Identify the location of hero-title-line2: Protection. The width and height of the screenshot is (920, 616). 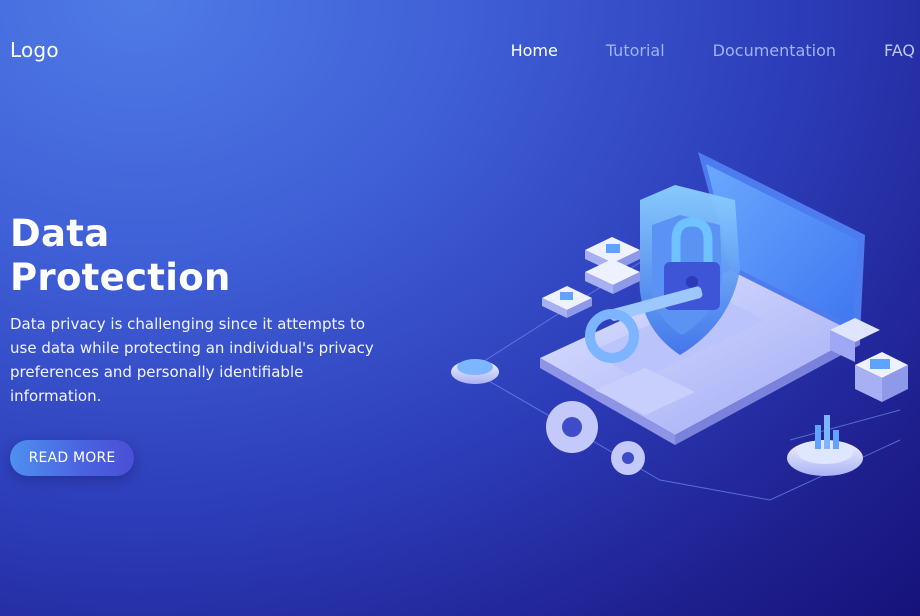
(120, 277).